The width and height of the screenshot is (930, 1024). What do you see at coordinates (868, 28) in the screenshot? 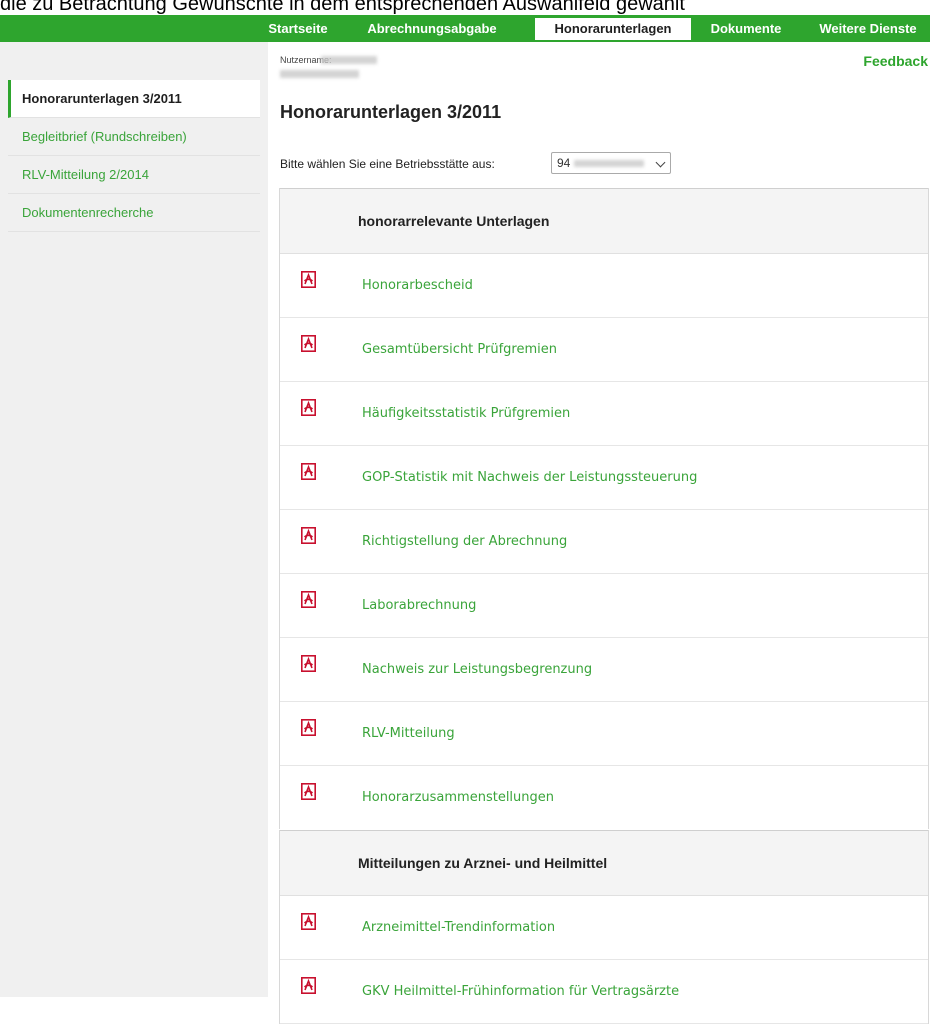
I see `nav-weitere-dienste: Weitere Dienste` at bounding box center [868, 28].